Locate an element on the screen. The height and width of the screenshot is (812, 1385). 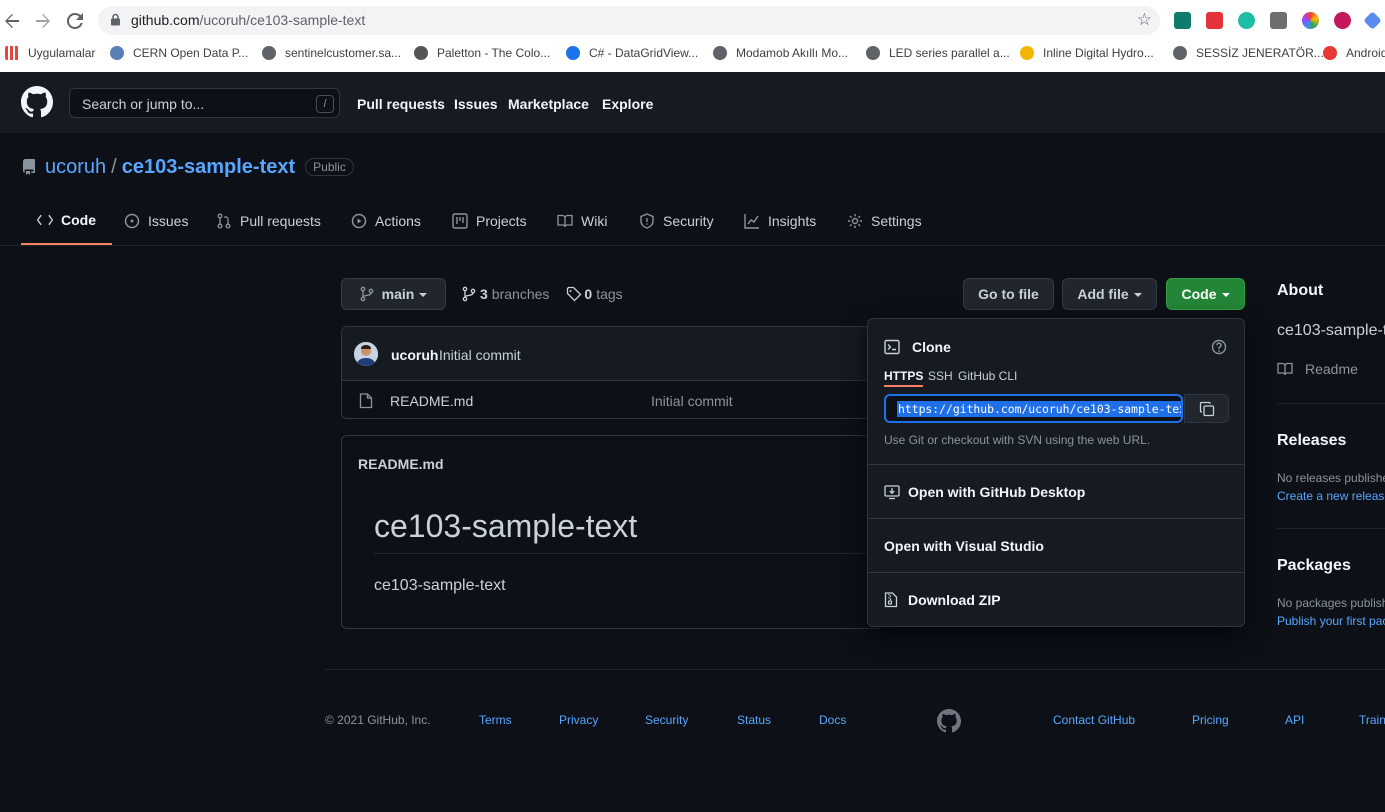
footer-status: Status is located at coordinates (754, 720).